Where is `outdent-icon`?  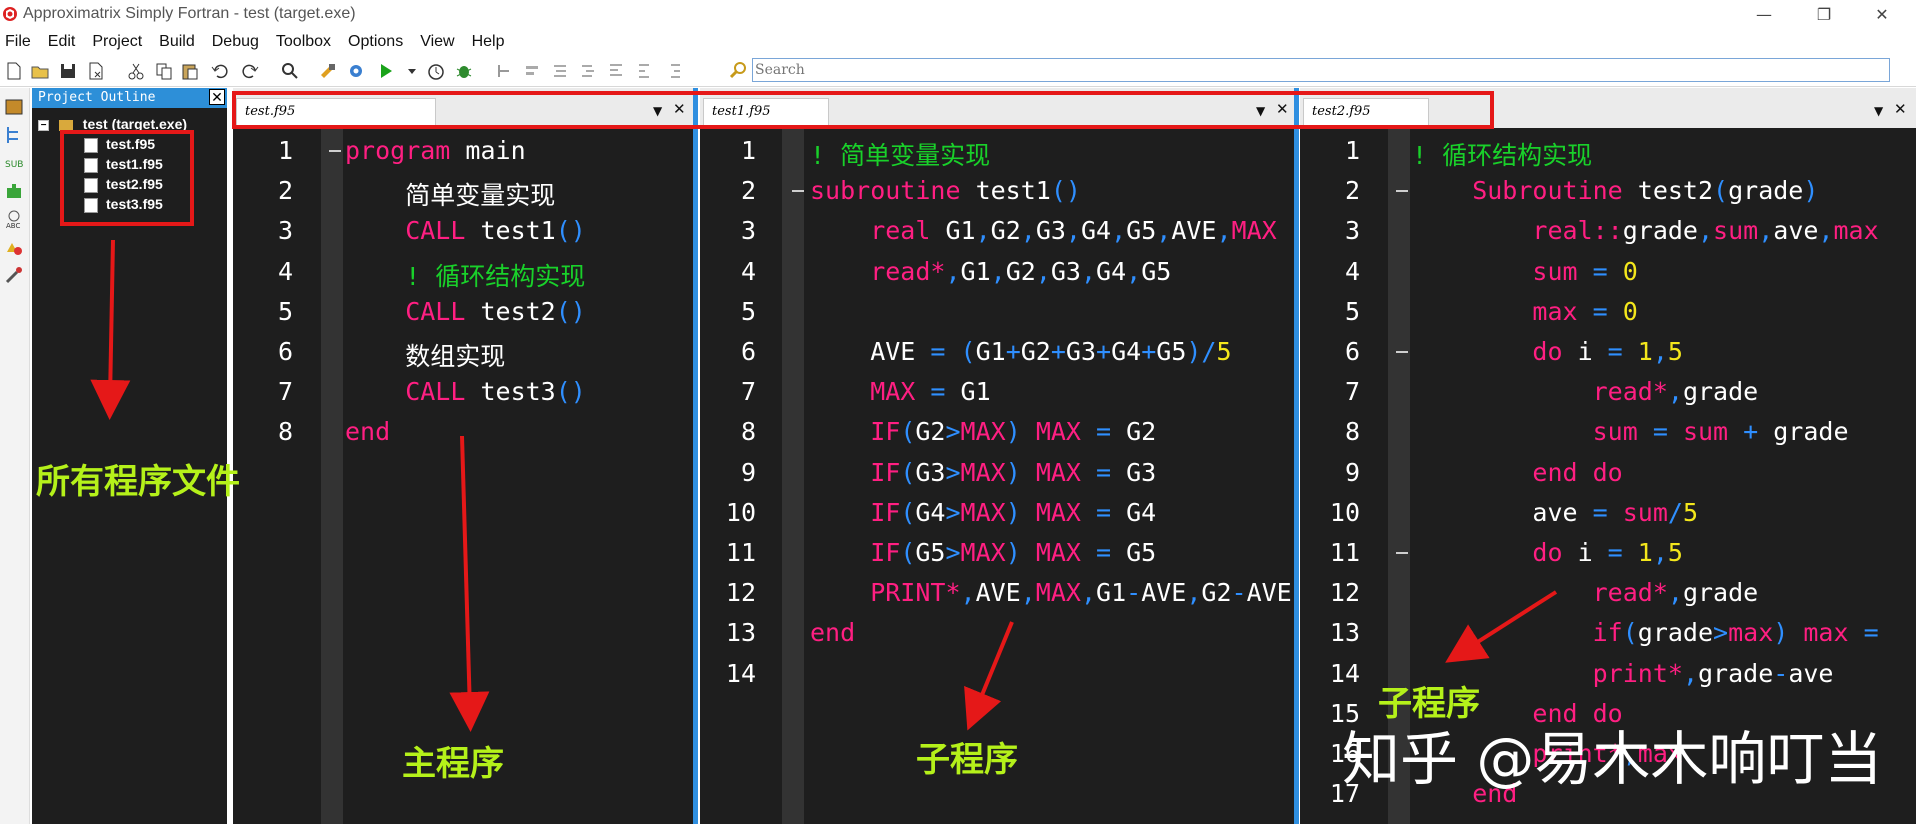
outdent-icon is located at coordinates (532, 71).